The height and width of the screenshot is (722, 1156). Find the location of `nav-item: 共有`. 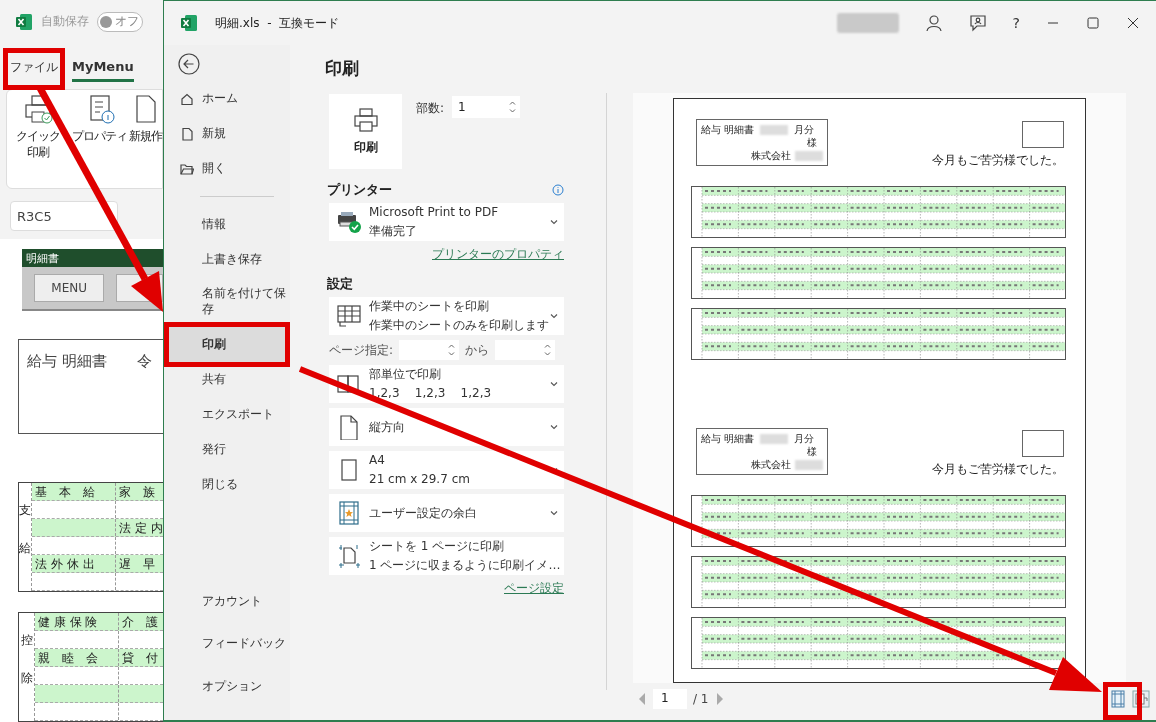

nav-item: 共有 is located at coordinates (227, 379).